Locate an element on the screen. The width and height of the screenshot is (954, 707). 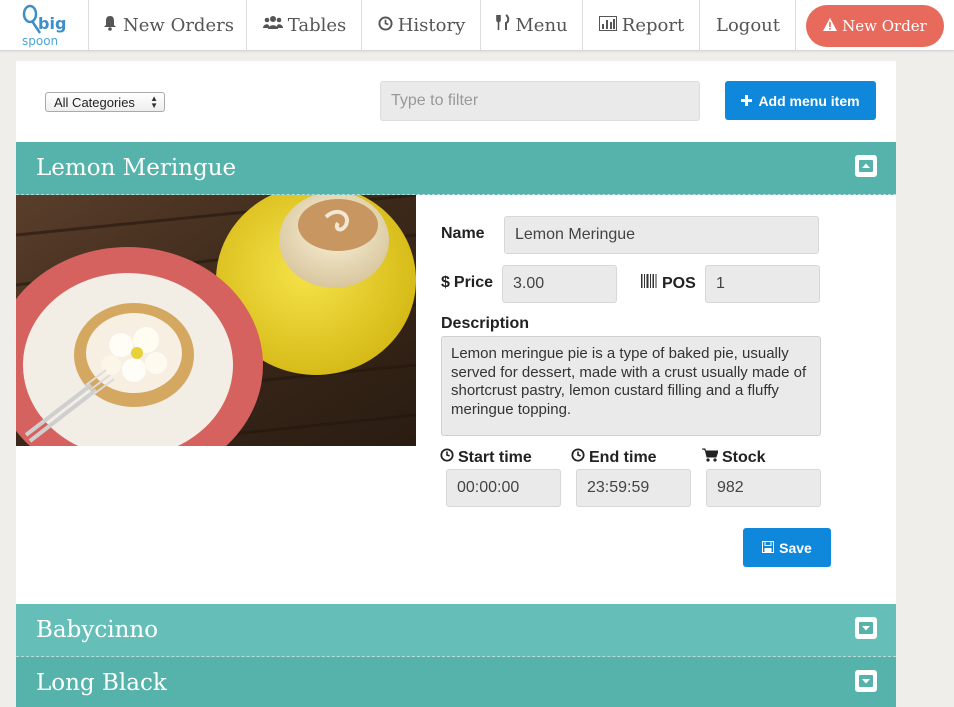
start-time-field: 00:00:00 is located at coordinates (503, 488).